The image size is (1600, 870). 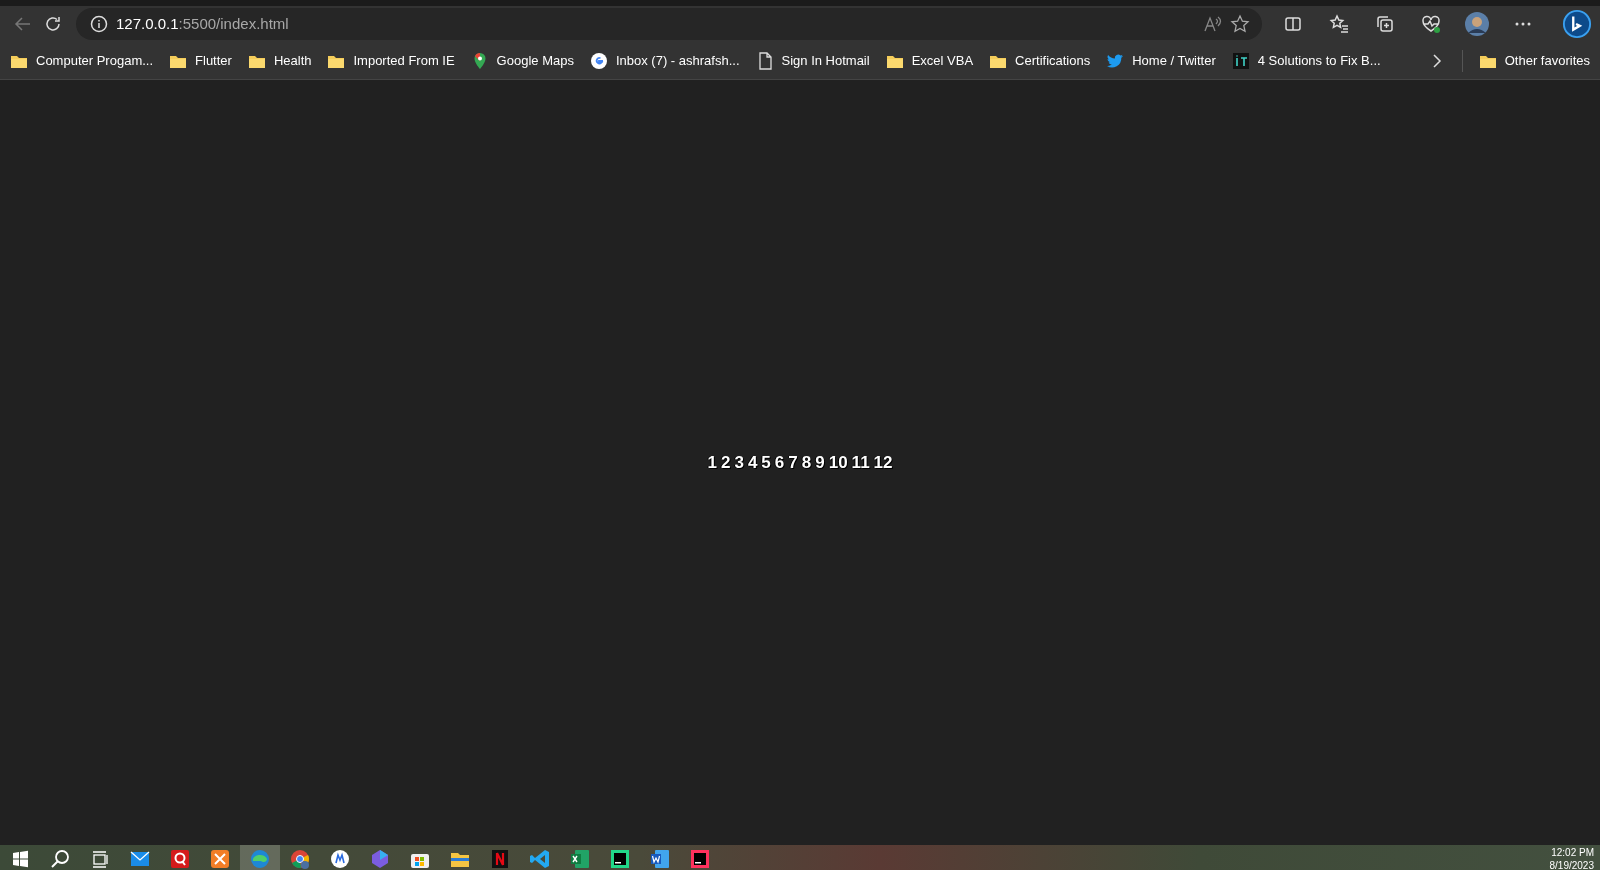 I want to click on cross-logo-icon, so click(x=220, y=858).